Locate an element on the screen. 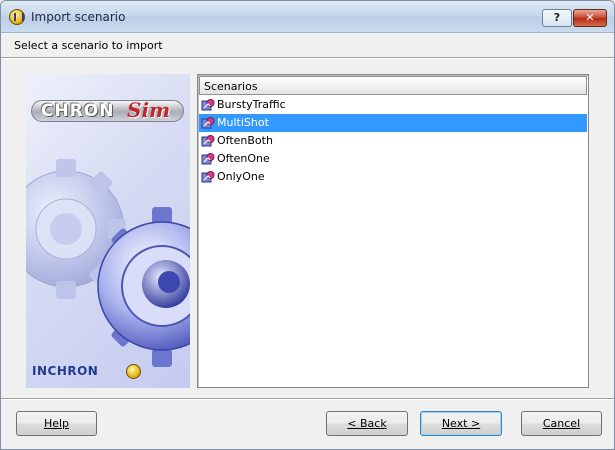 The image size is (615, 450). cancel-button-label: Cancel is located at coordinates (561, 423).